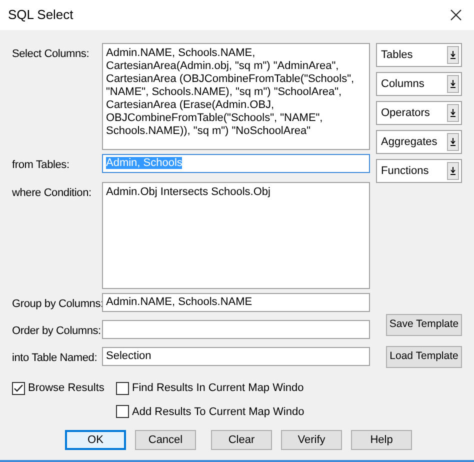 Image resolution: width=474 pixels, height=462 pixels. I want to click on field-label: Group by Columns:, so click(57, 304).